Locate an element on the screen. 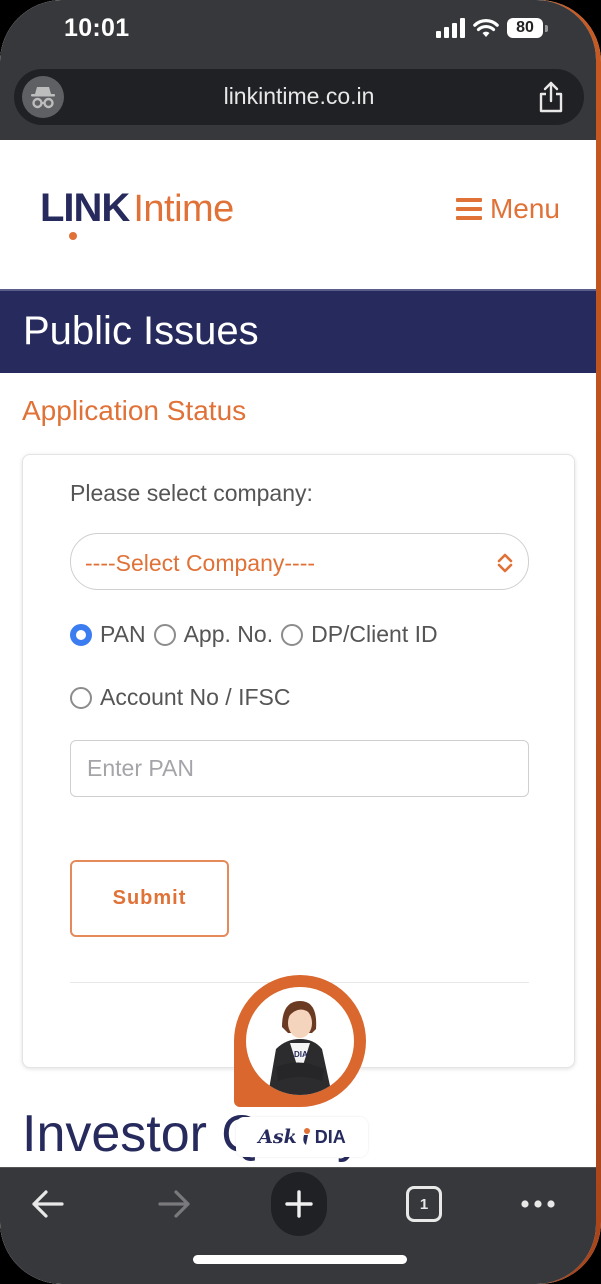 Image resolution: width=601 pixels, height=1284 pixels. company-select-label: Please select company: is located at coordinates (191, 493).